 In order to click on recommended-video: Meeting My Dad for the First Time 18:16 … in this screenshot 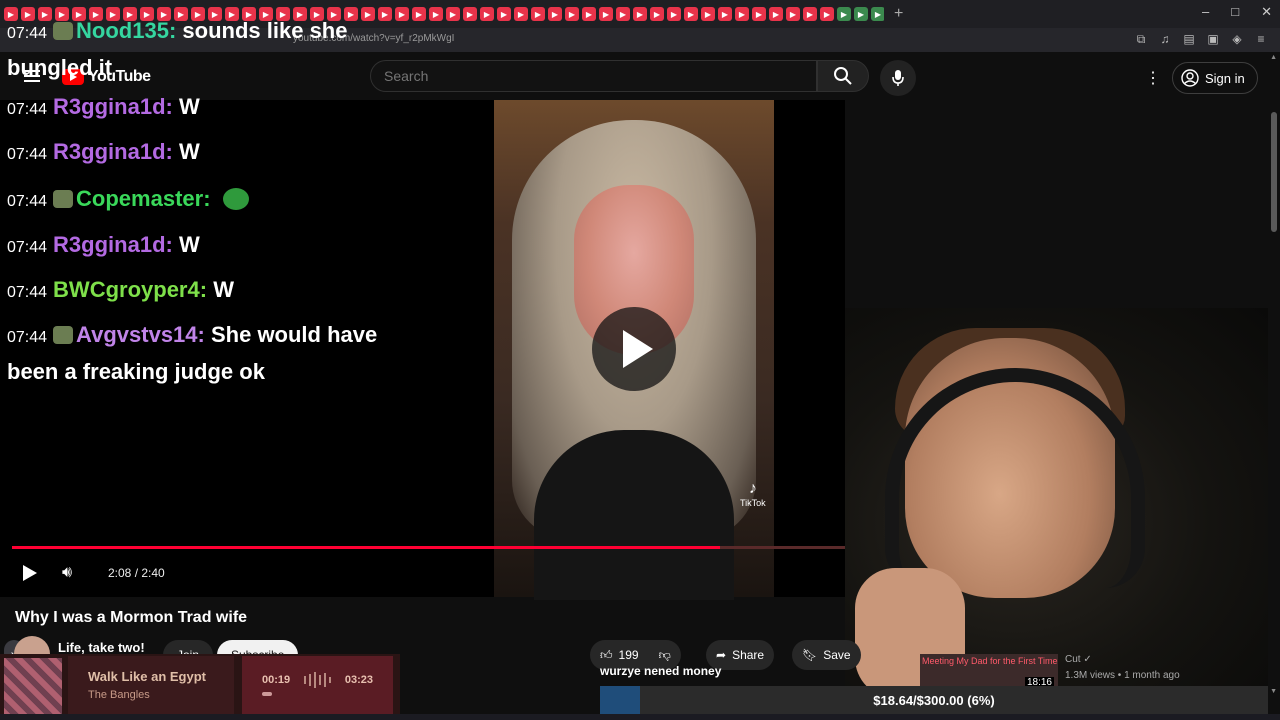, I will do `click(1094, 672)`.